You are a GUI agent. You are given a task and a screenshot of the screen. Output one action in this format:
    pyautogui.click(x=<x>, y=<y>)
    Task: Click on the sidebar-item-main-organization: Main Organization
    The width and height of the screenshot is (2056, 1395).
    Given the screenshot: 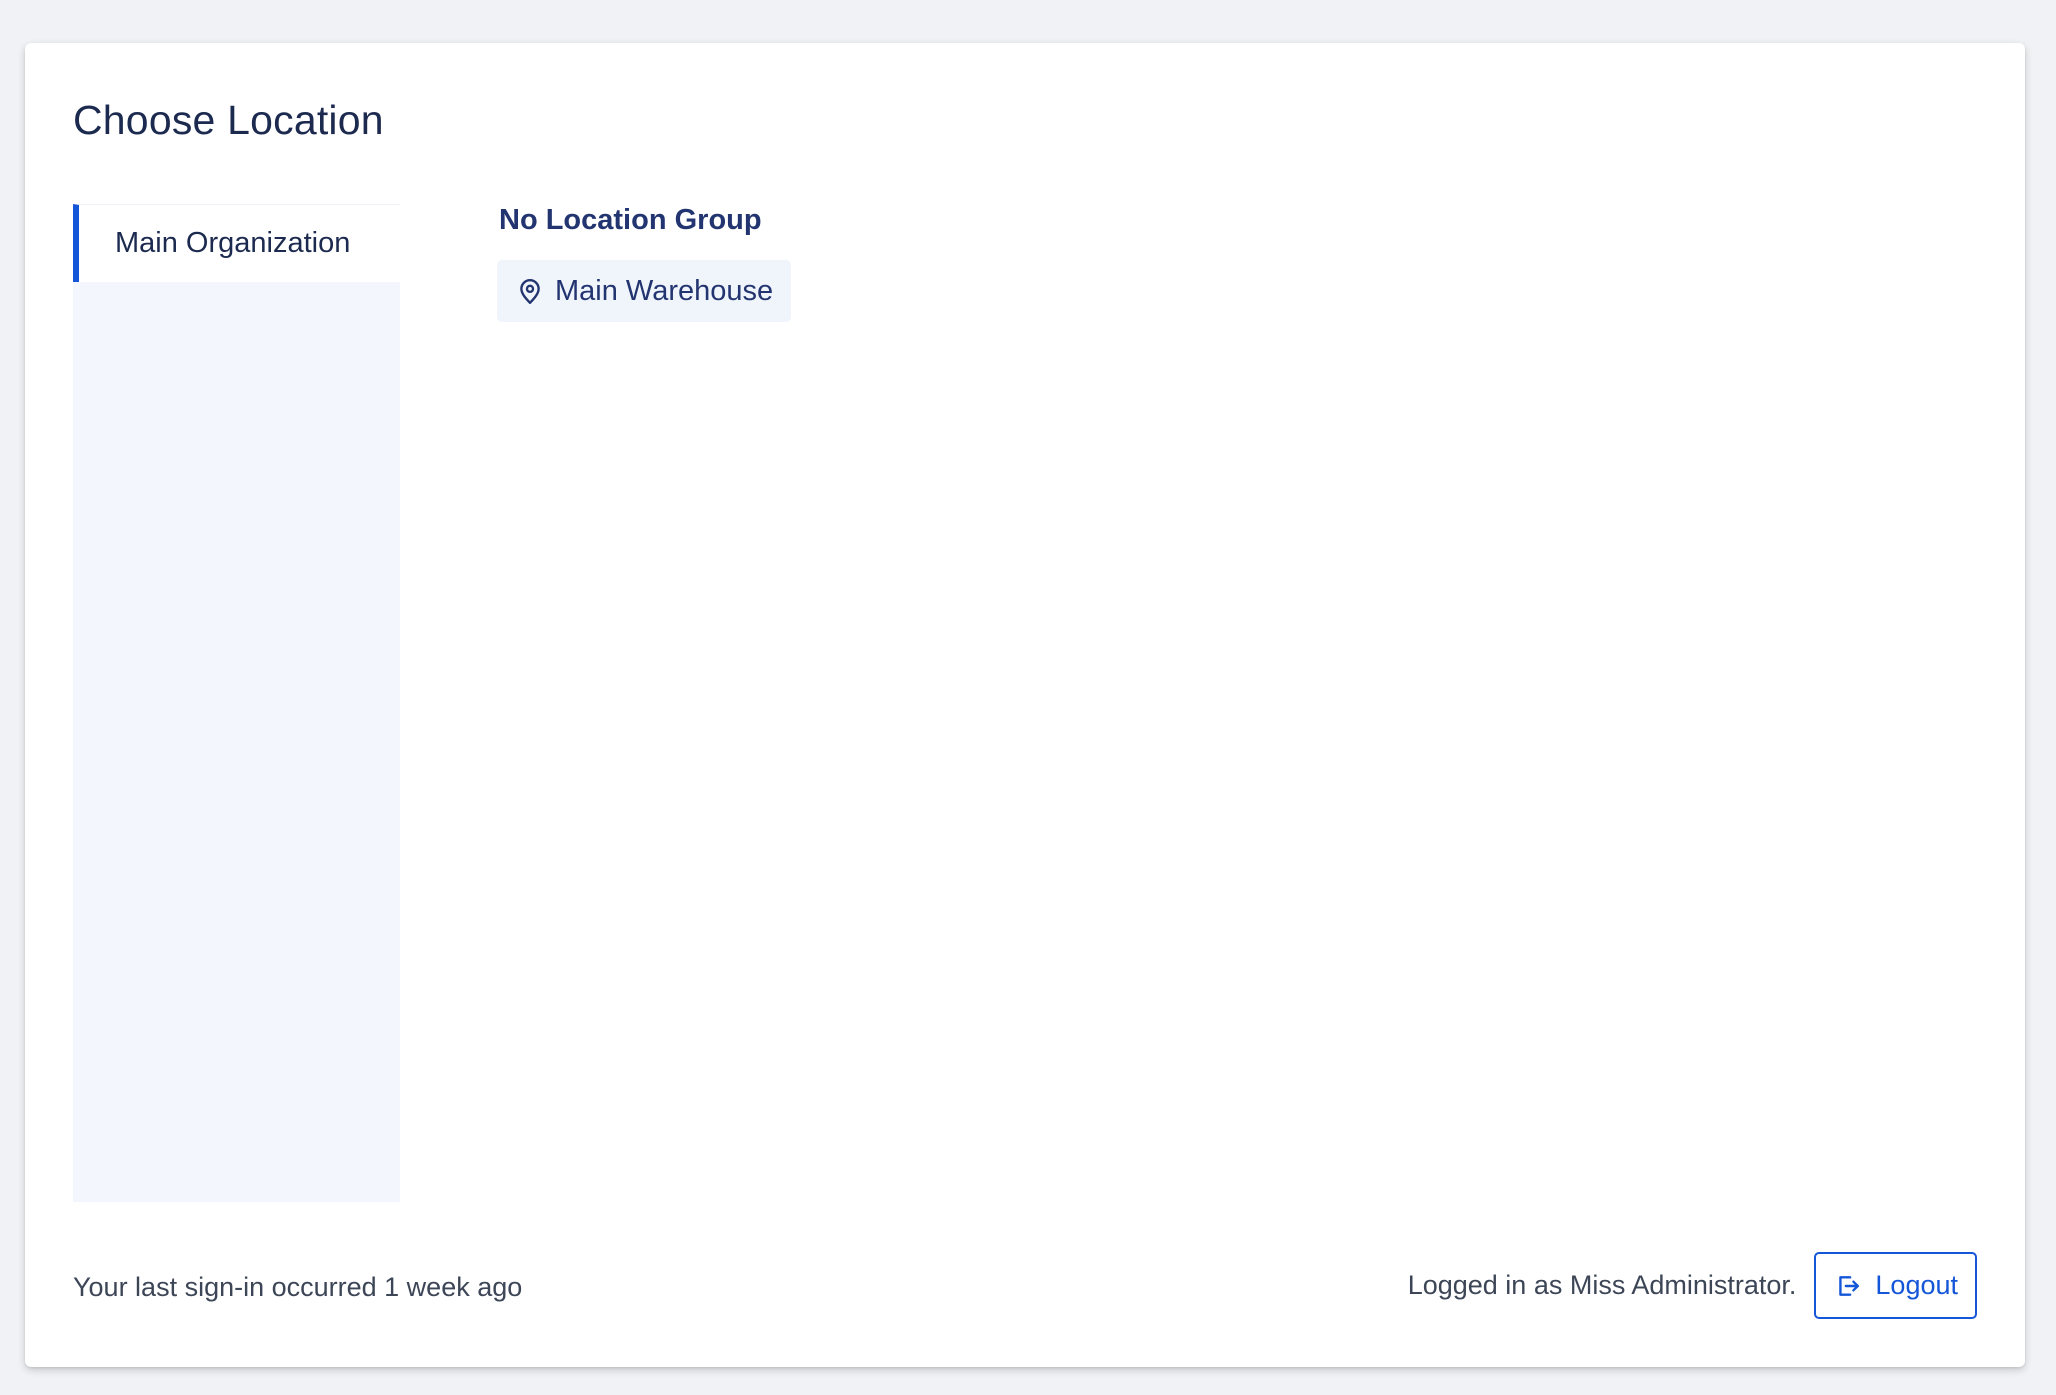 What is the action you would take?
    pyautogui.click(x=236, y=243)
    